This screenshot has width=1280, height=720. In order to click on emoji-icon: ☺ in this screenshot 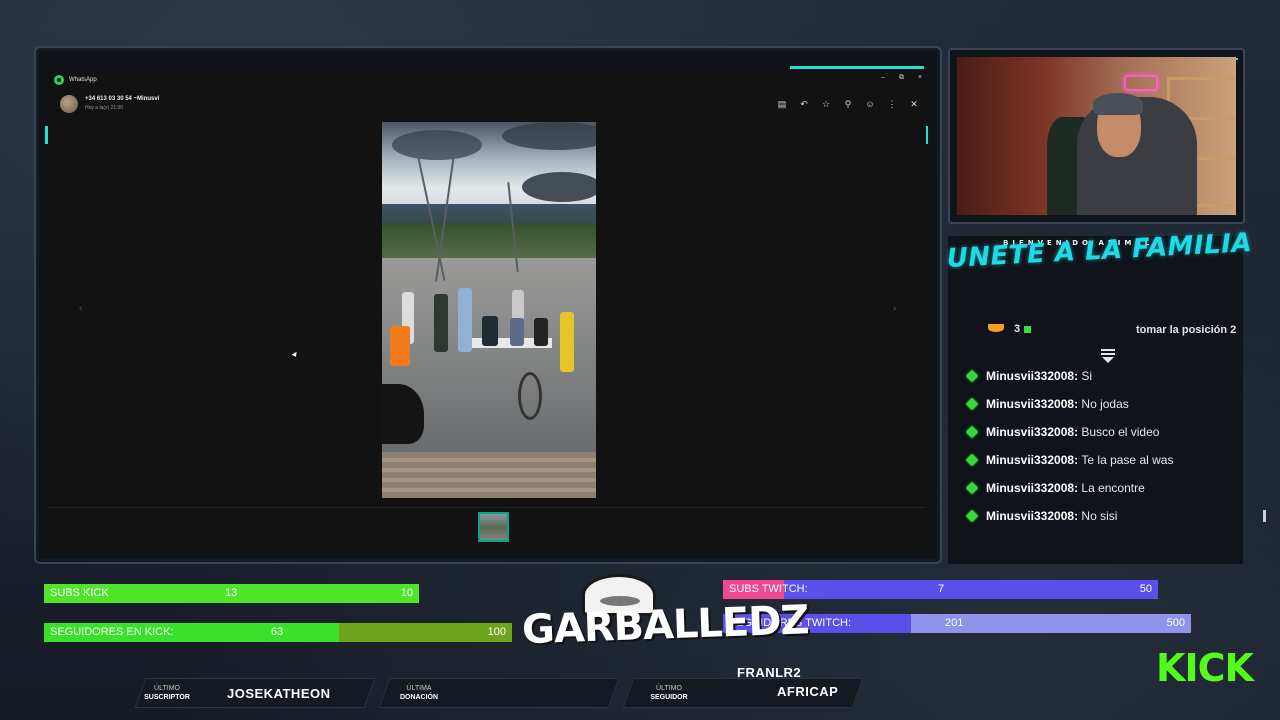, I will do `click(870, 104)`.